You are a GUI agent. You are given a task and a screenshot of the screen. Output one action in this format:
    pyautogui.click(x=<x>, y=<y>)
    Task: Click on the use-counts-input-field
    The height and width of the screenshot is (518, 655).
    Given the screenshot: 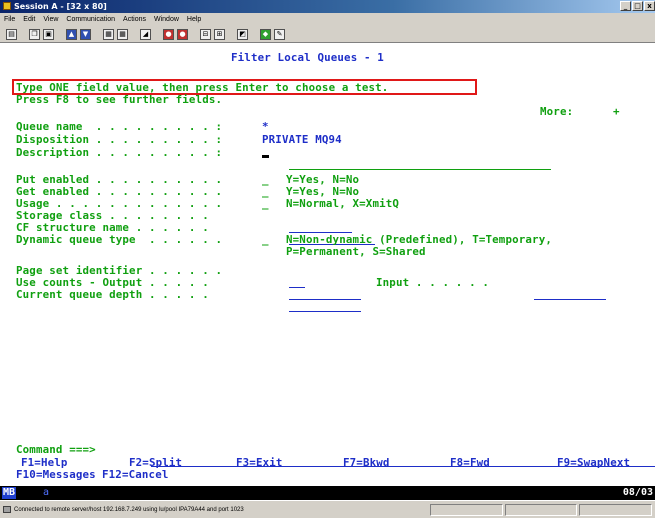 What is the action you would take?
    pyautogui.click(x=556, y=296)
    